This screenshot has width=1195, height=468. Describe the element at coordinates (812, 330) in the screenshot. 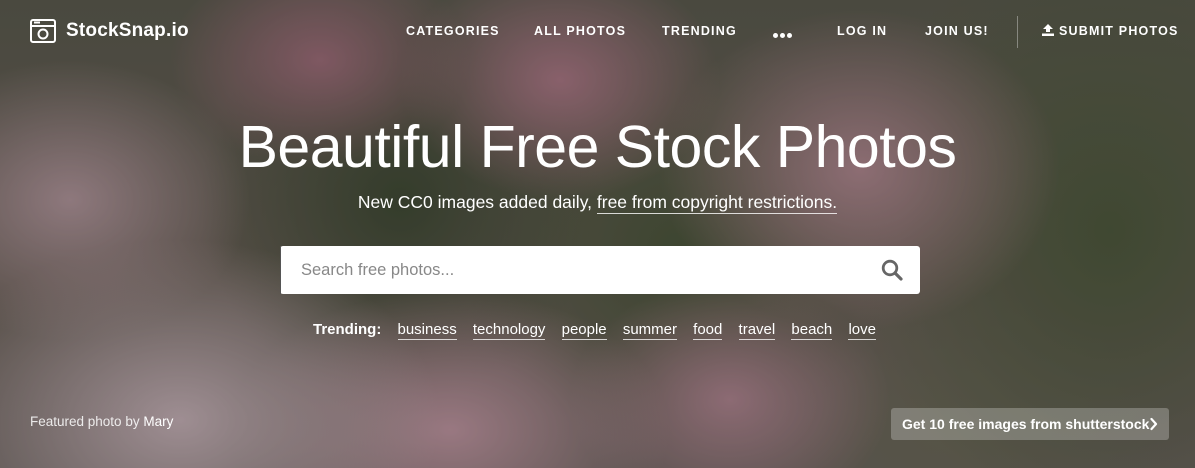

I see `trending-tag: beach` at that location.